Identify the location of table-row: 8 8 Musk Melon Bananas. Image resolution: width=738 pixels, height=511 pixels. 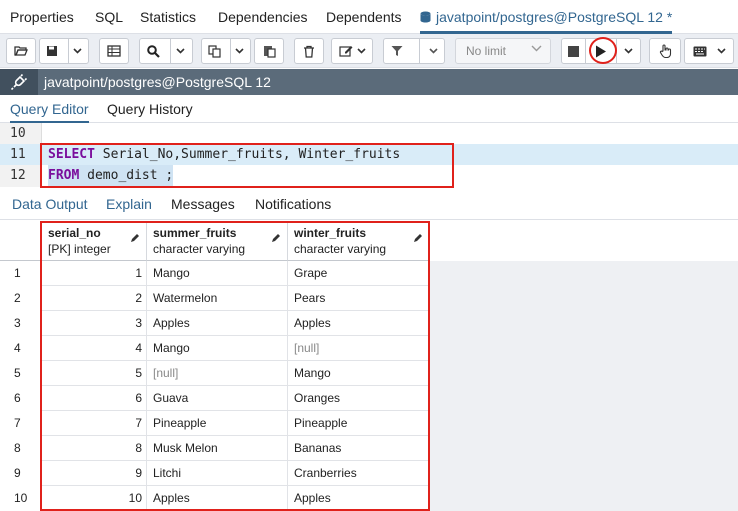
(215, 448).